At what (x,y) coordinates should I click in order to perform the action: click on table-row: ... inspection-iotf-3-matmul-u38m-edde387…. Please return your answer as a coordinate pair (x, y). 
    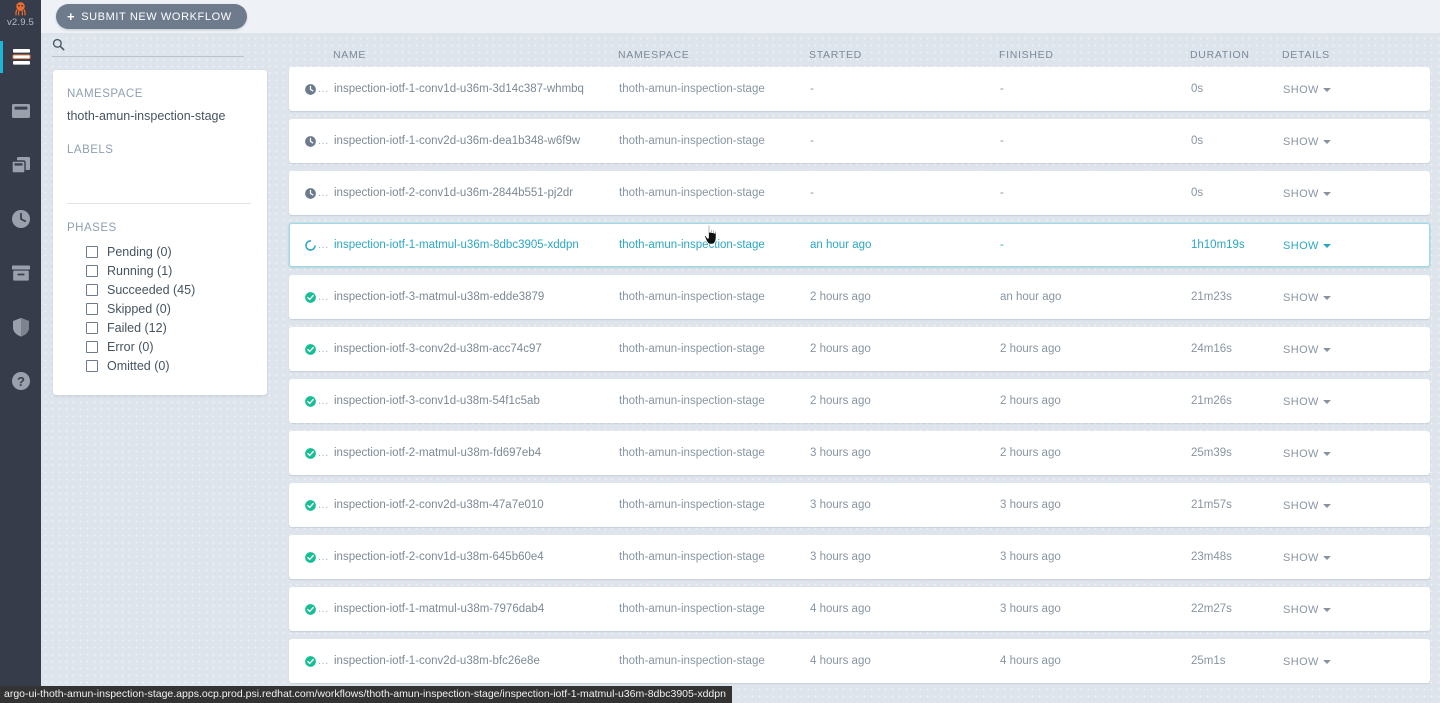
    Looking at the image, I should click on (859, 297).